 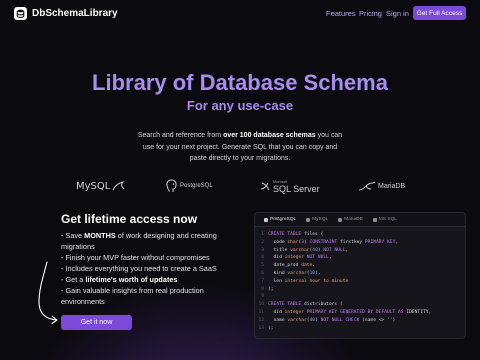 What do you see at coordinates (93, 186) in the screenshot?
I see `logo-mysql-text: MySQL` at bounding box center [93, 186].